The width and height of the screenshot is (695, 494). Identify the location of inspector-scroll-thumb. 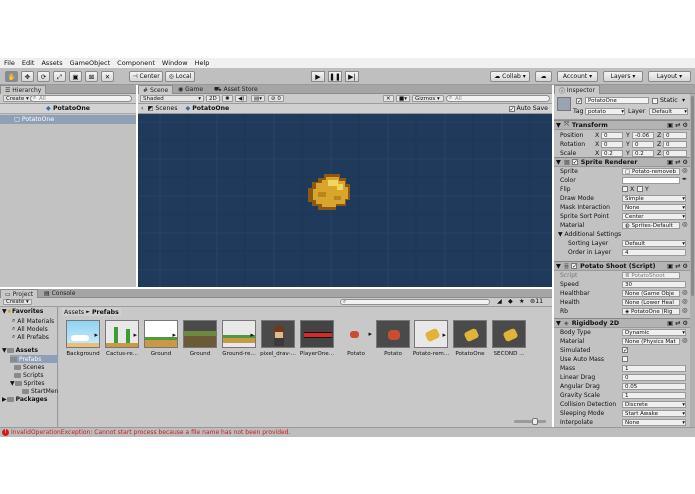
(692, 196).